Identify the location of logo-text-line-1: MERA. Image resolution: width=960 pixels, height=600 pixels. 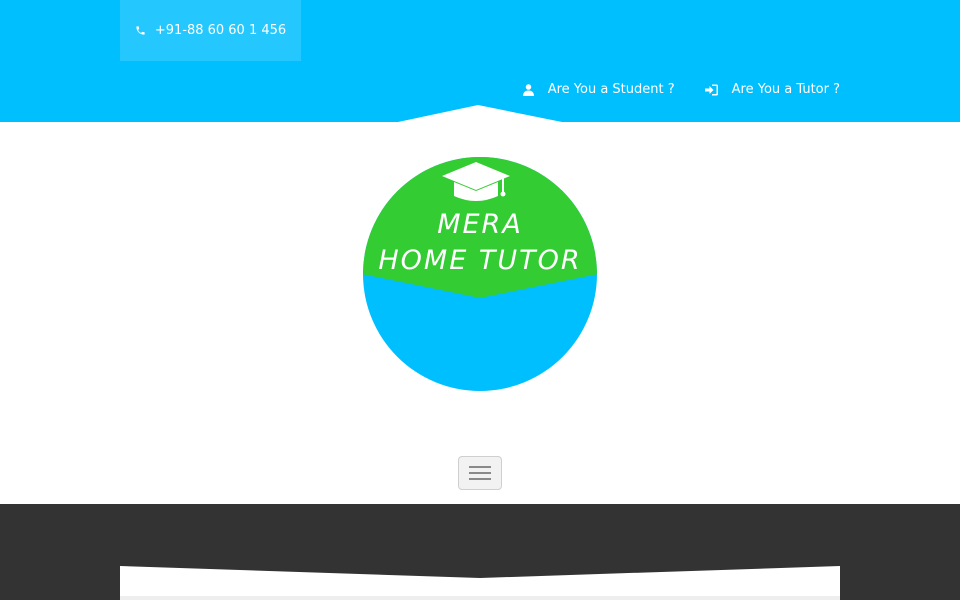
(480, 224).